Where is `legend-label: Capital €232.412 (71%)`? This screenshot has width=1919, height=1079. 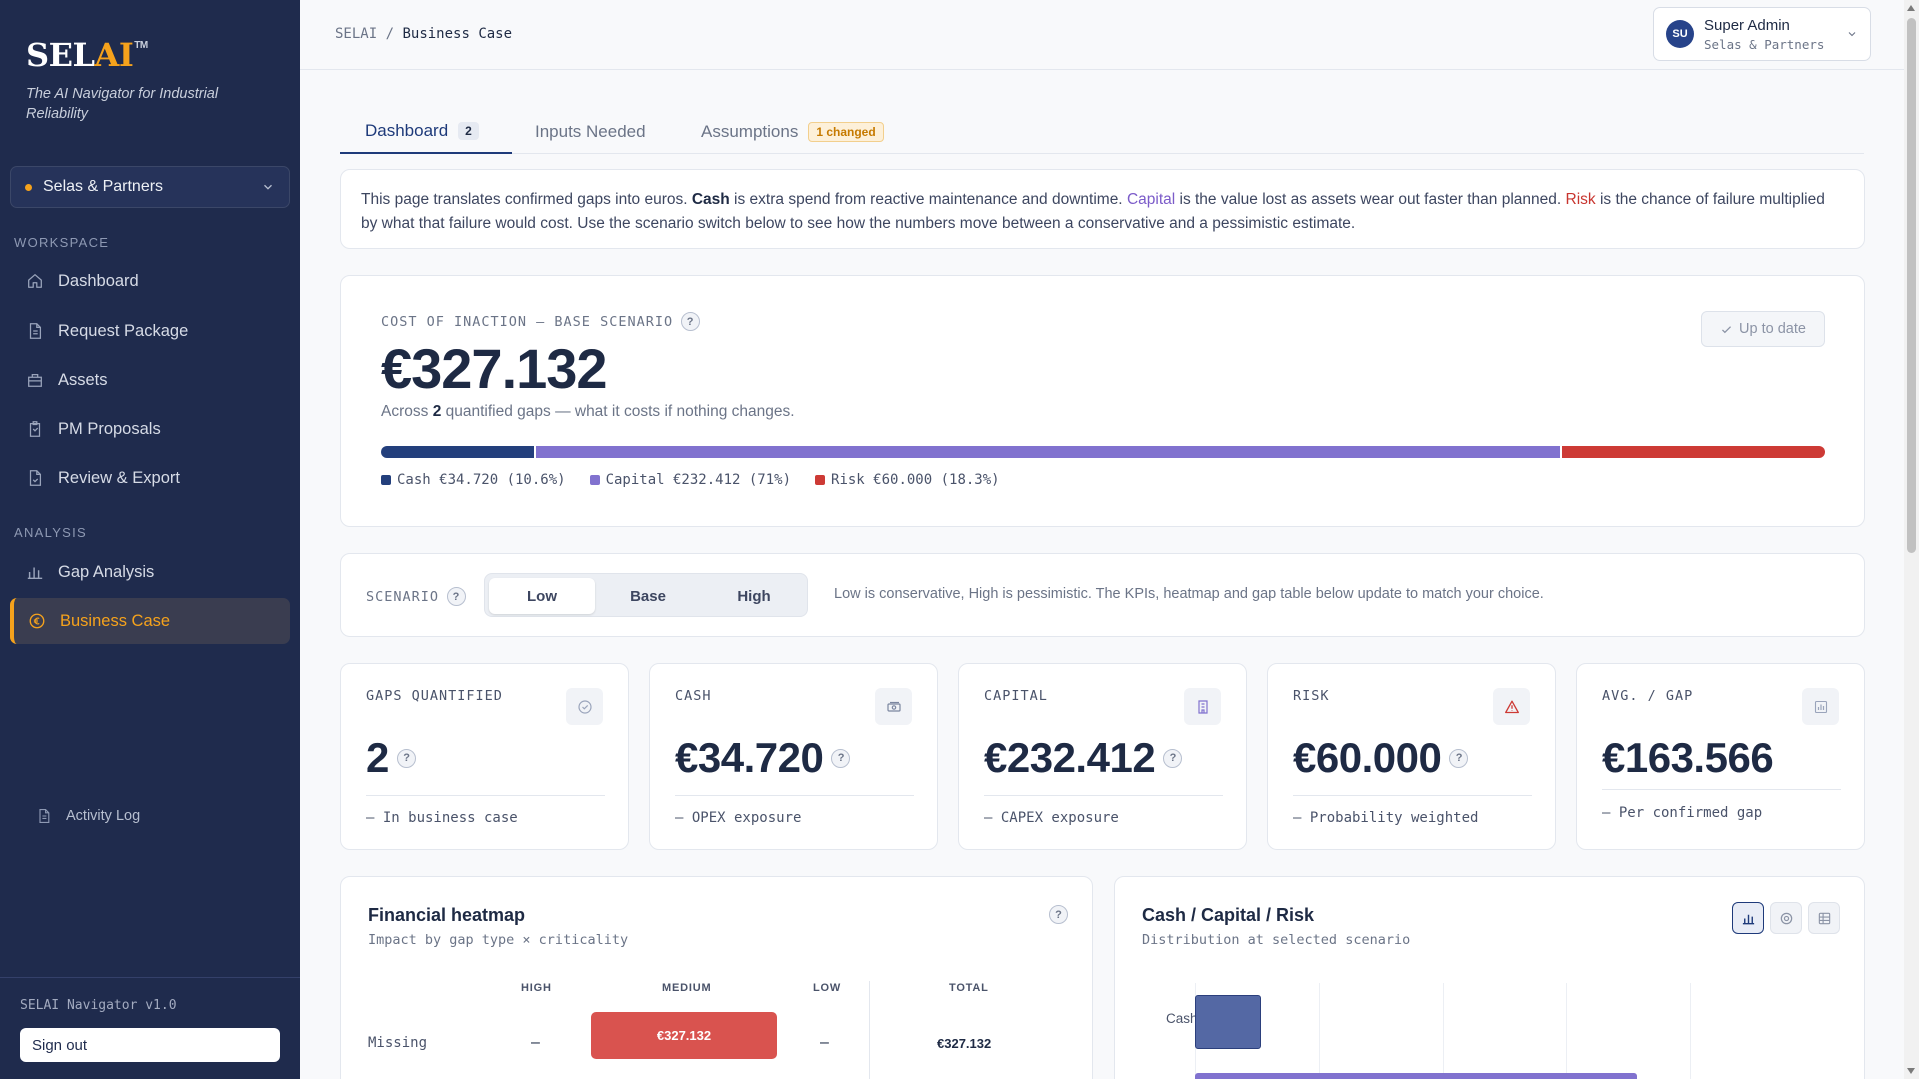 legend-label: Capital €232.412 (71%) is located at coordinates (698, 480).